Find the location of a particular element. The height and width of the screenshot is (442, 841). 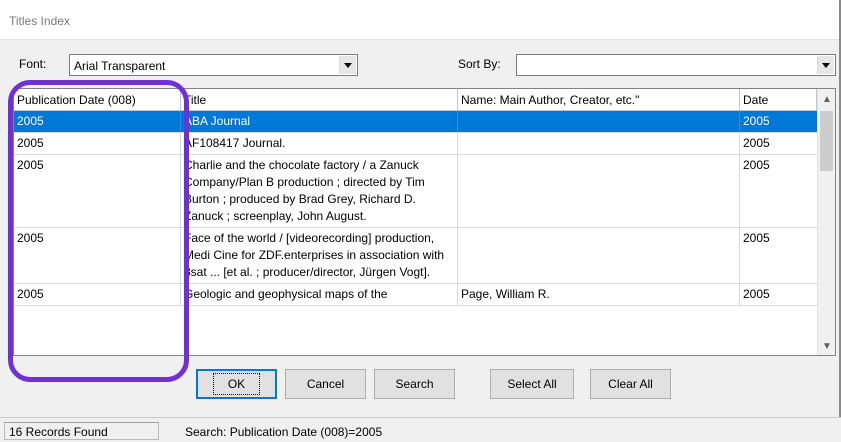

font-select-value: Arial Transparent is located at coordinates (120, 66).